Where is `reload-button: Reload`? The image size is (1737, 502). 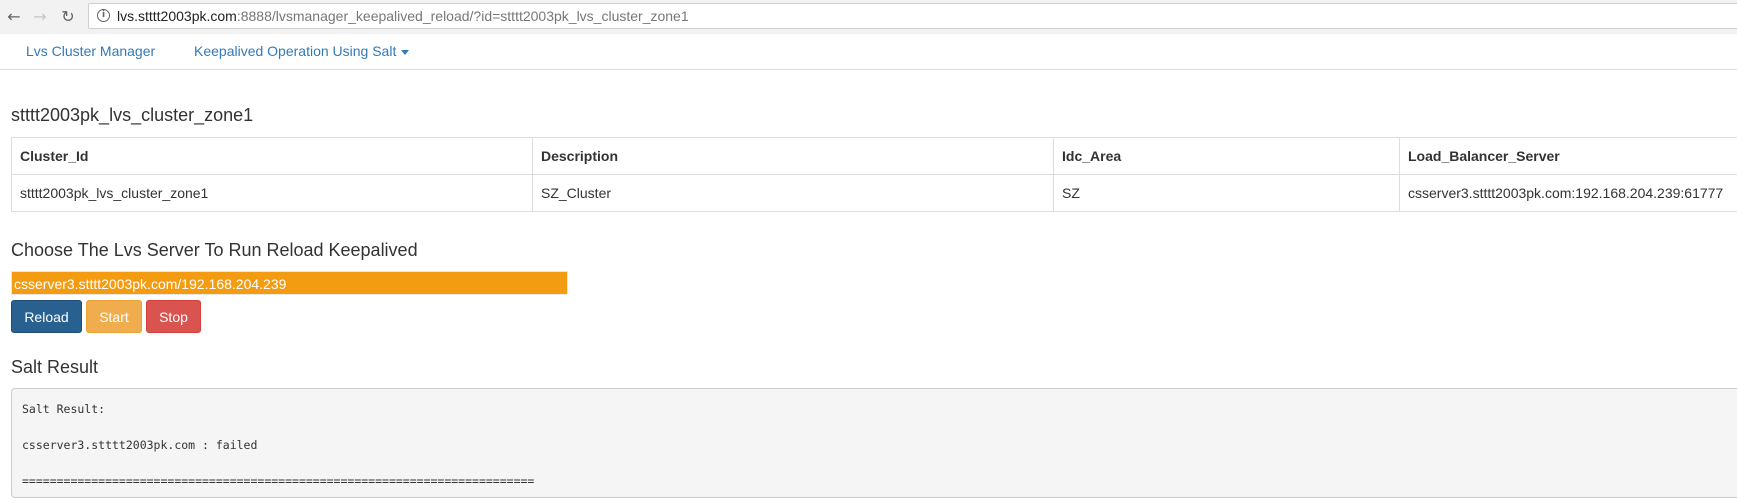
reload-button: Reload is located at coordinates (46, 316).